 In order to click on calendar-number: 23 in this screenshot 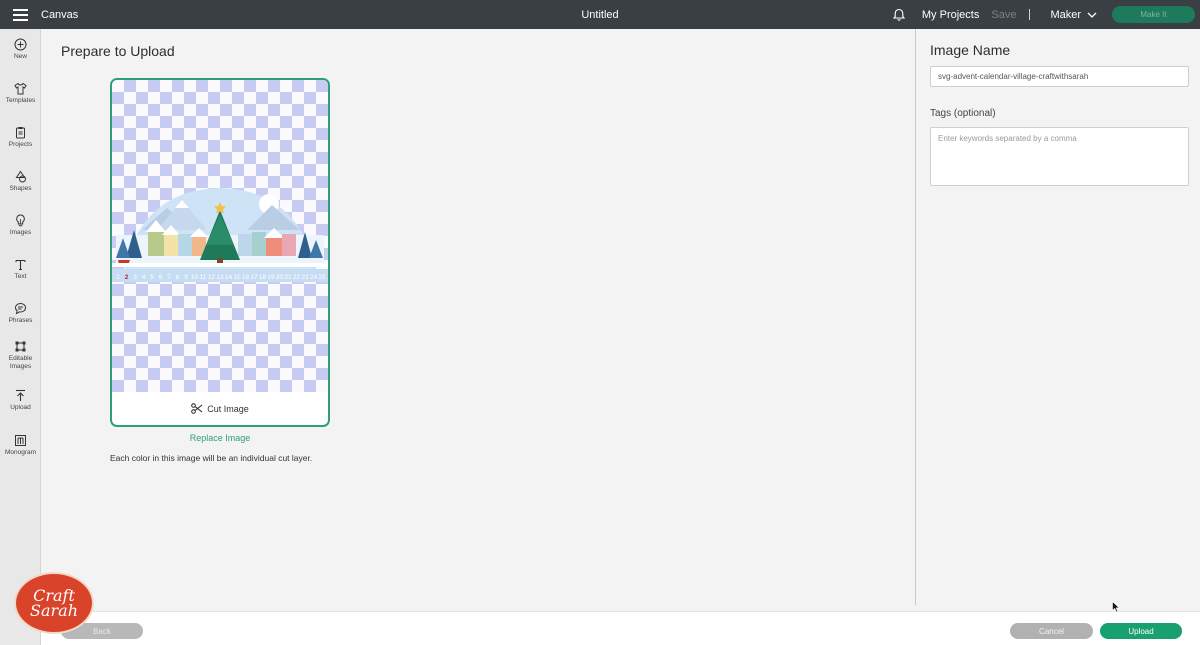, I will do `click(305, 277)`.